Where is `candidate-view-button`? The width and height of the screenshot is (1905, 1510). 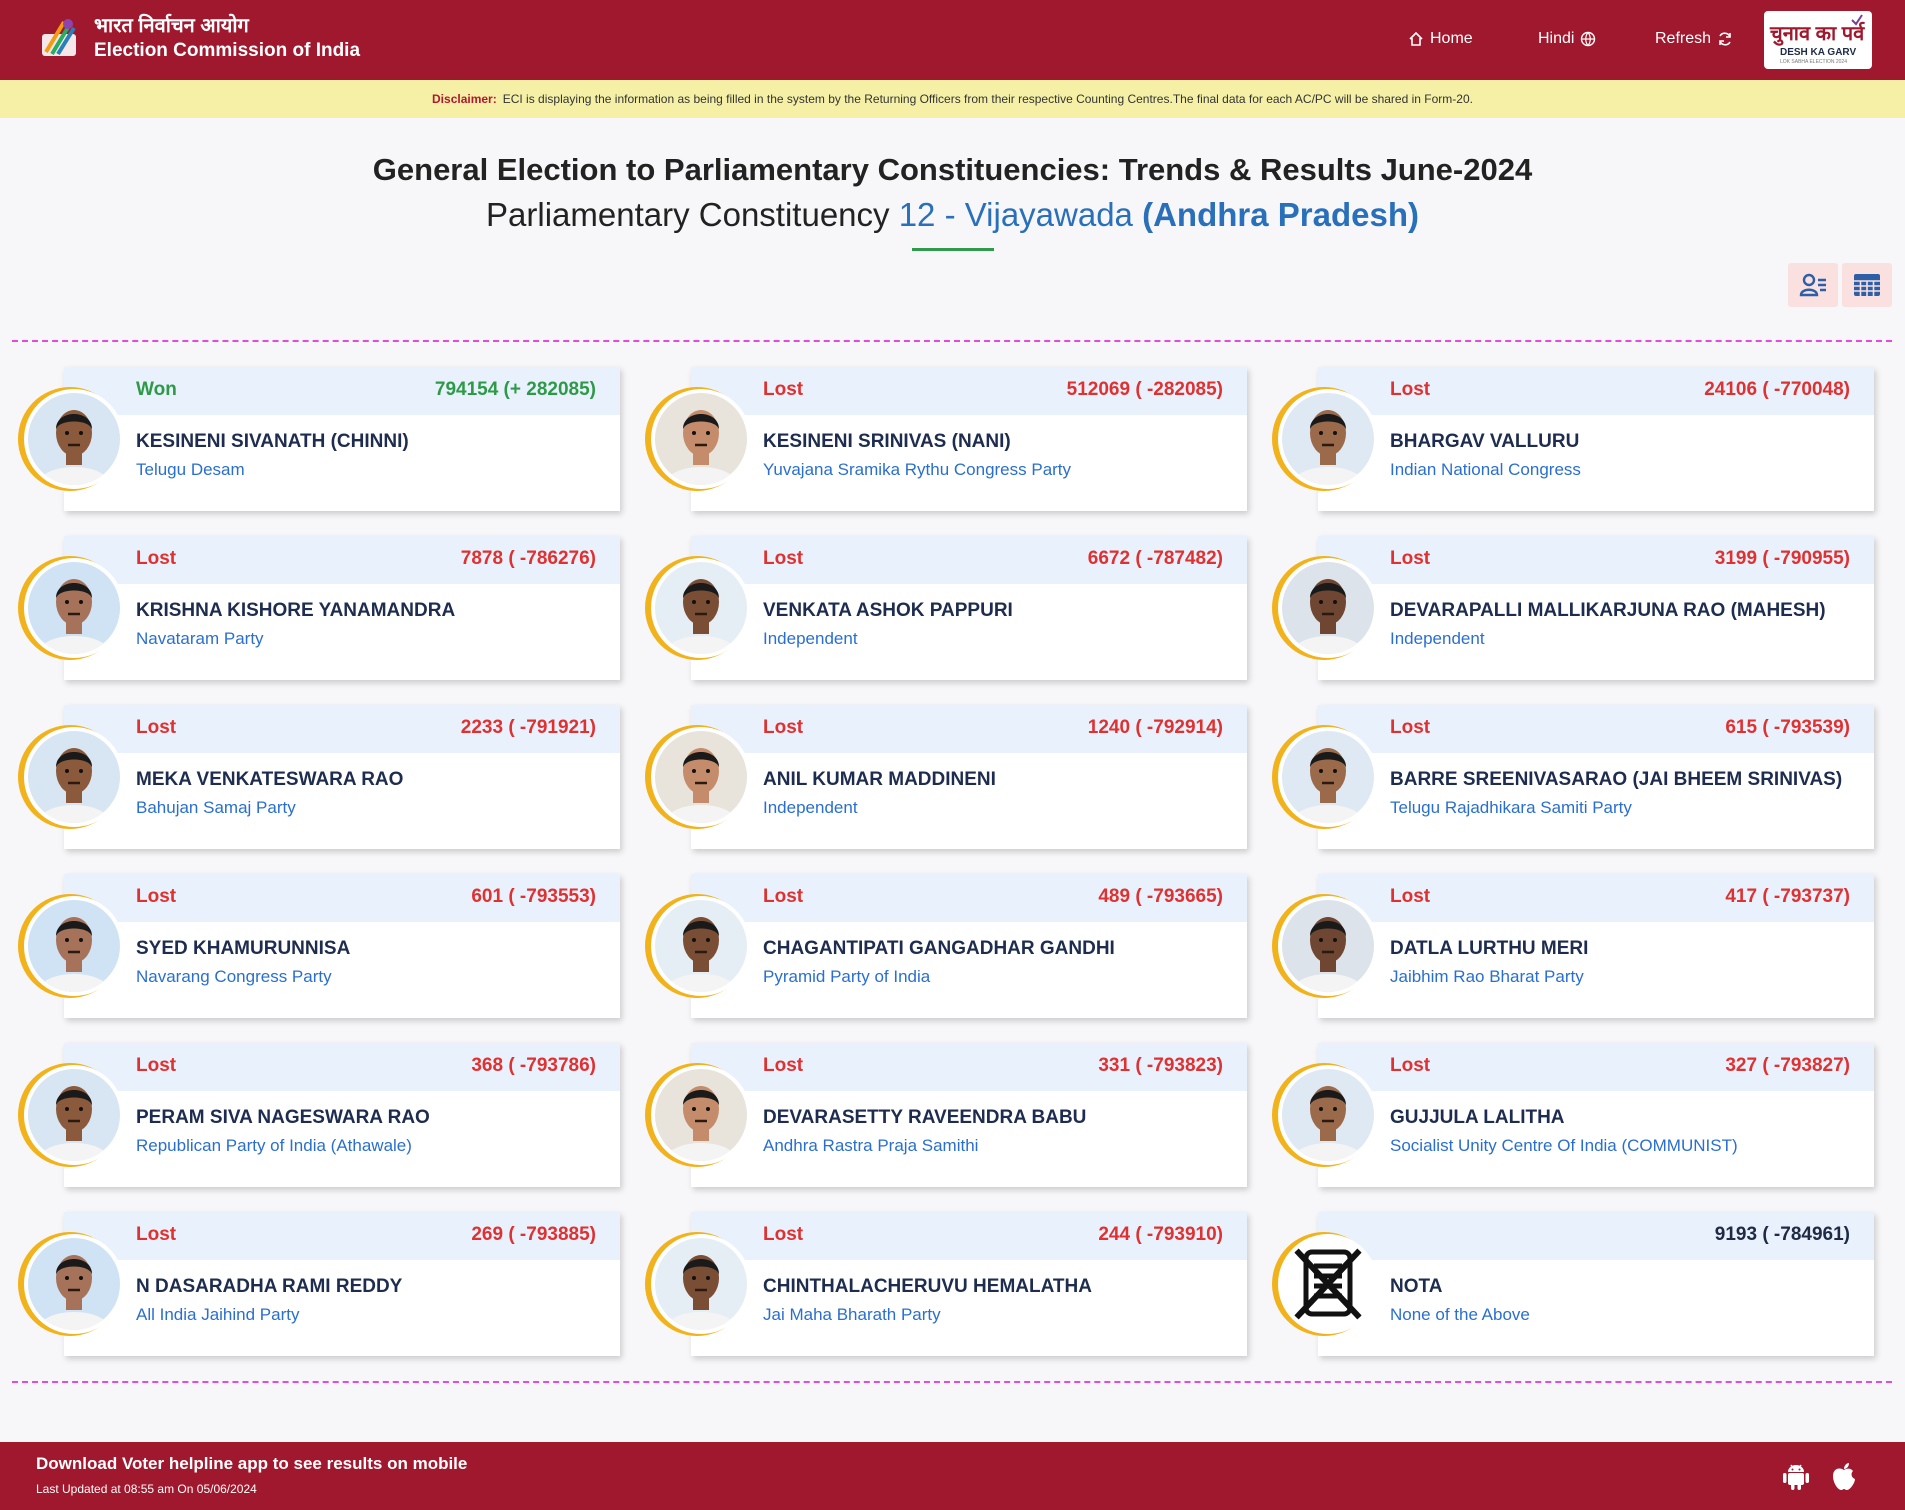
candidate-view-button is located at coordinates (1813, 285).